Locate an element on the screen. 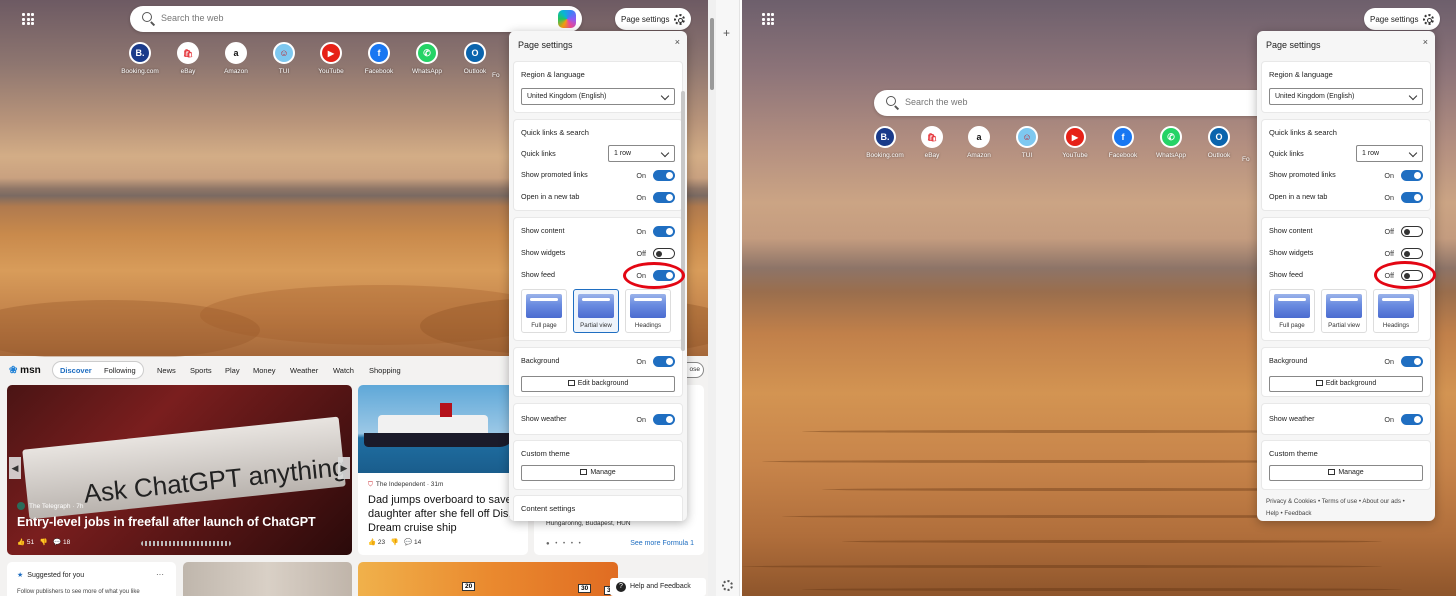  weather-section: Show weather On is located at coordinates (598, 419).